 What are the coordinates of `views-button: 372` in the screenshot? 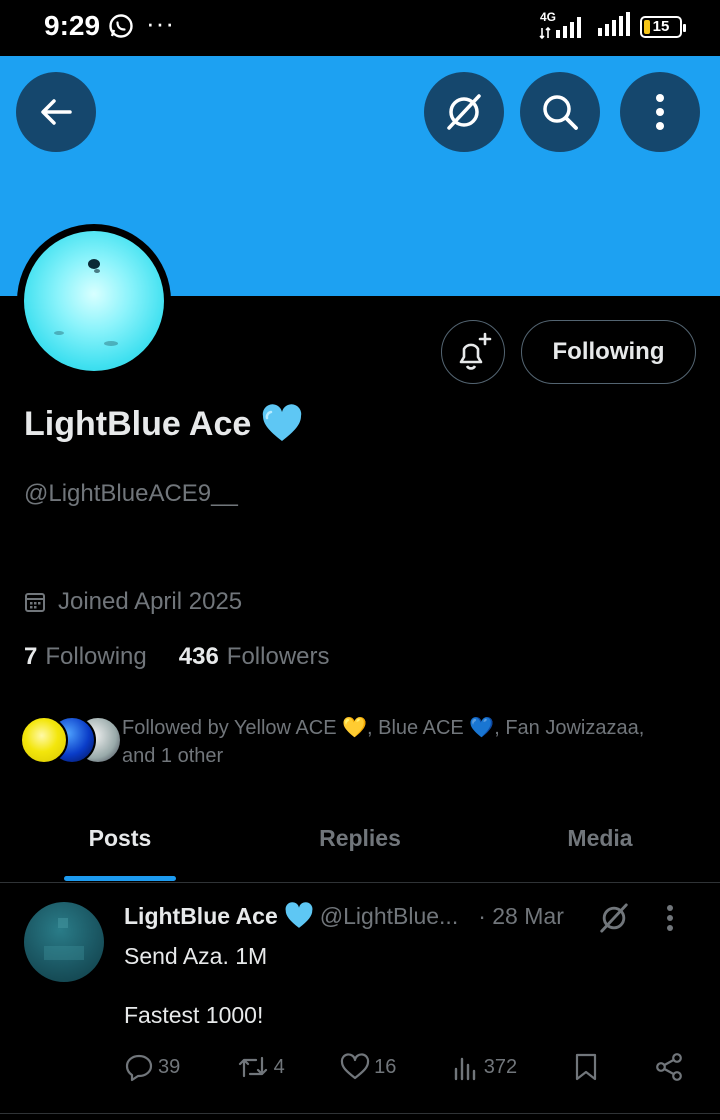 It's located at (484, 1067).